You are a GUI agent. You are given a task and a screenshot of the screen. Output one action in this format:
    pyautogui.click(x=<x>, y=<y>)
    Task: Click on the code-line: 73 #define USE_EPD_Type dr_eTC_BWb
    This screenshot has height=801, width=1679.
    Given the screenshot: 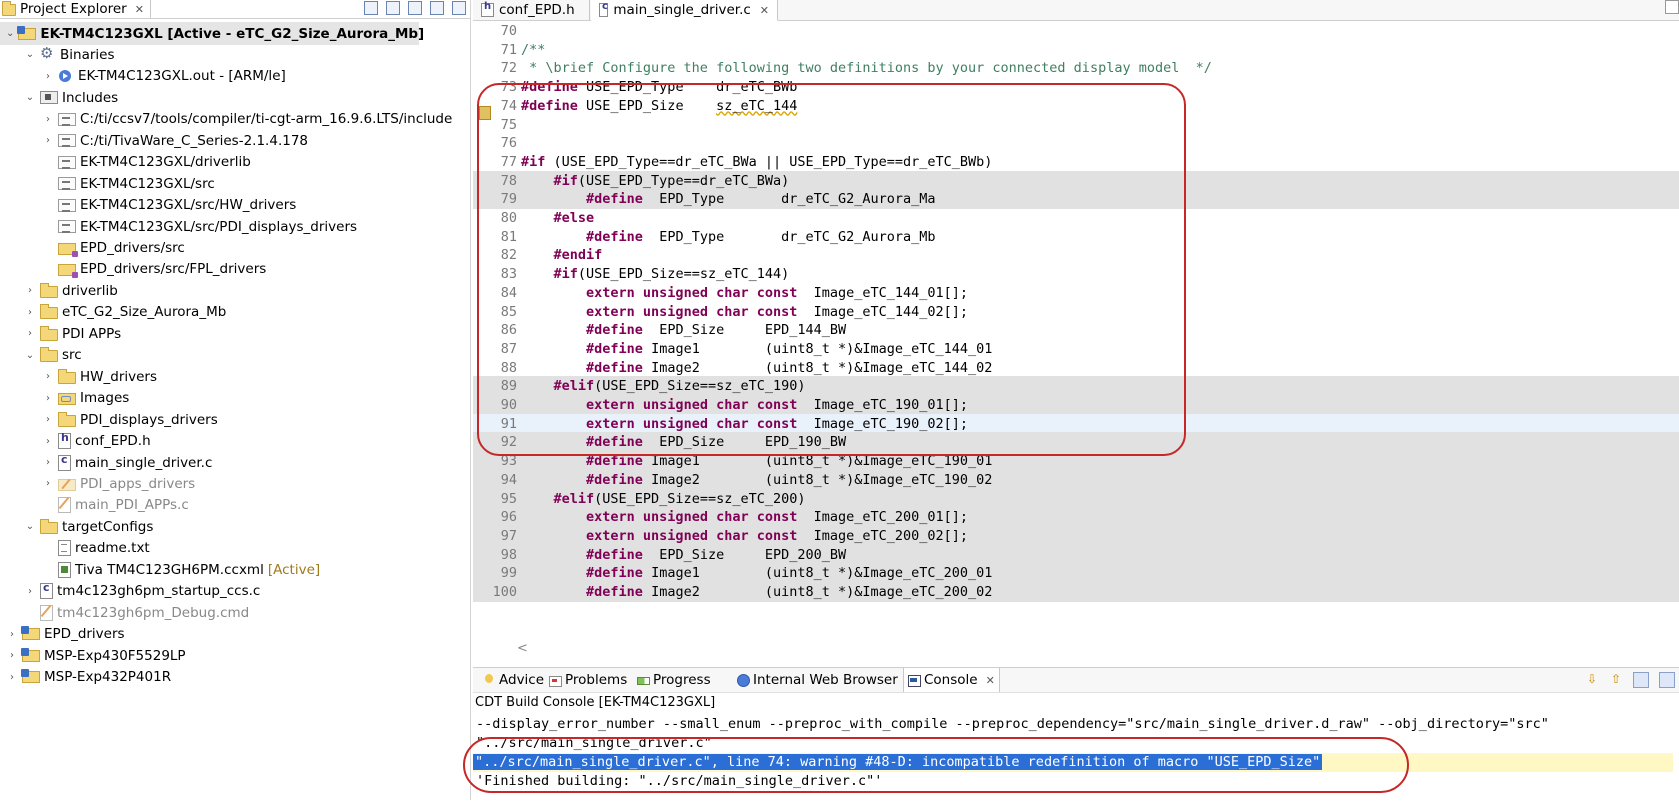 What is the action you would take?
    pyautogui.click(x=1076, y=87)
    